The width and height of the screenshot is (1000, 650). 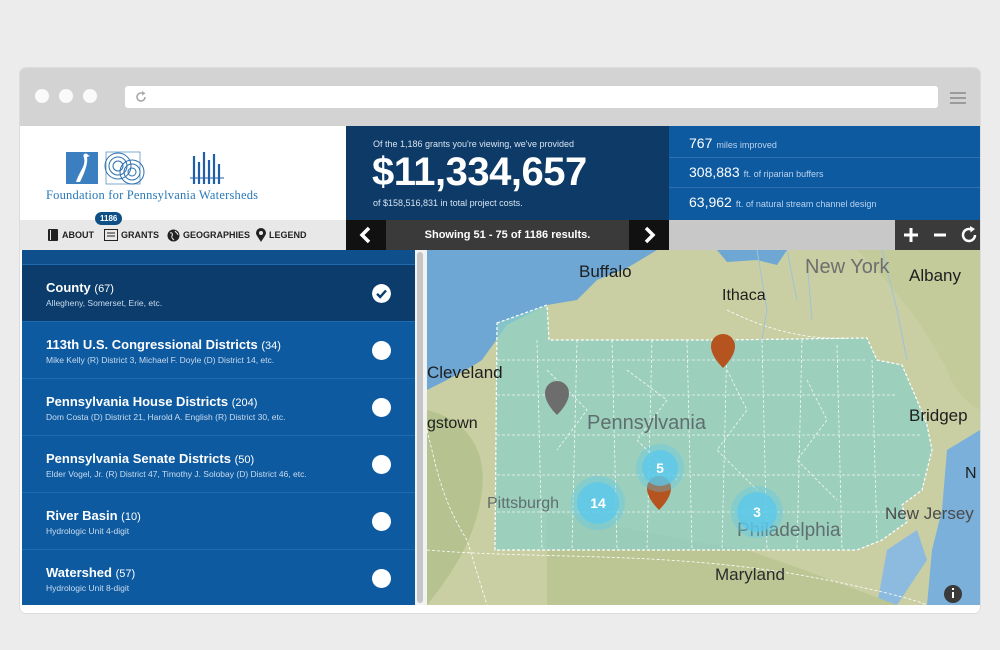 I want to click on window-dot-close, so click(x=42, y=96).